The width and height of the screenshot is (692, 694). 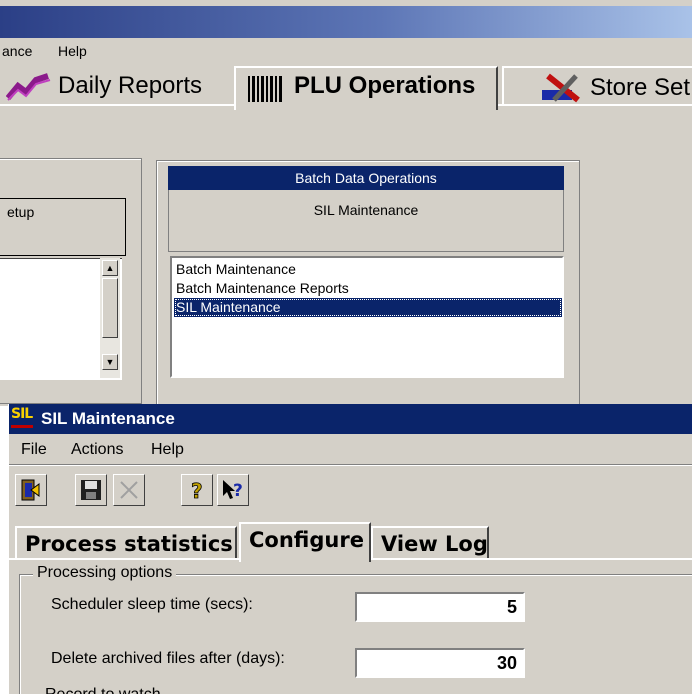 What do you see at coordinates (368, 269) in the screenshot?
I see `list-item: Batch Maintenance` at bounding box center [368, 269].